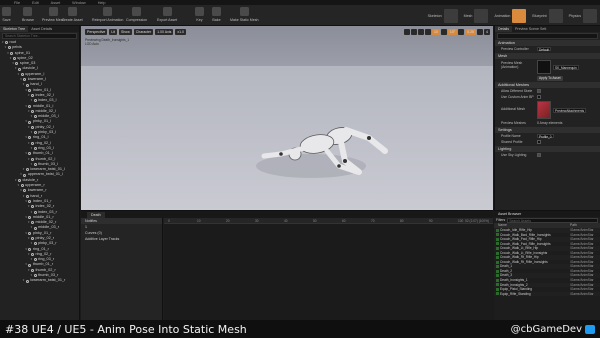 Image resolution: width=600 pixels, height=338 pixels. Describe the element at coordinates (136, 15) in the screenshot. I see `compression-button: Compression` at that location.